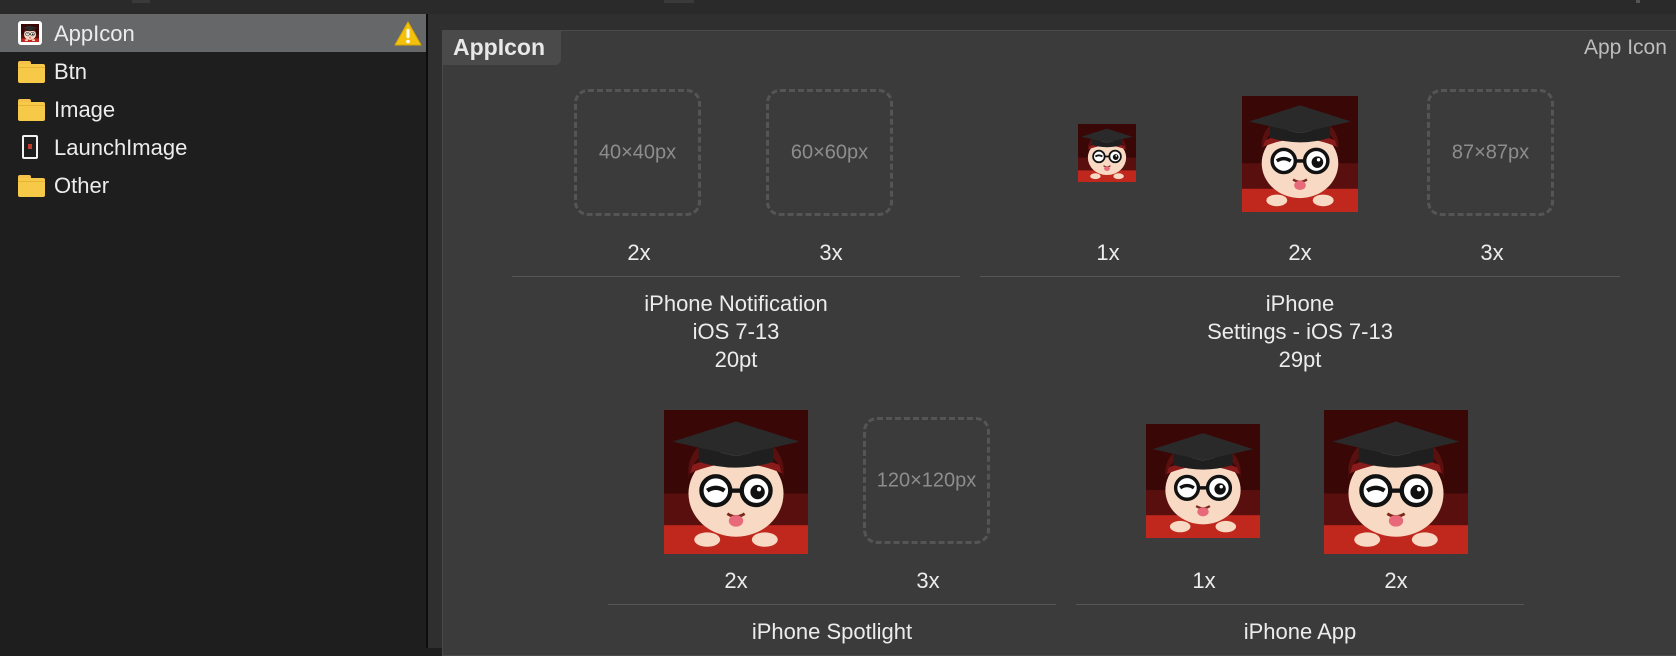 Image resolution: width=1676 pixels, height=656 pixels. Describe the element at coordinates (31, 33) in the screenshot. I see `appicon-thumbnail-icon` at that location.